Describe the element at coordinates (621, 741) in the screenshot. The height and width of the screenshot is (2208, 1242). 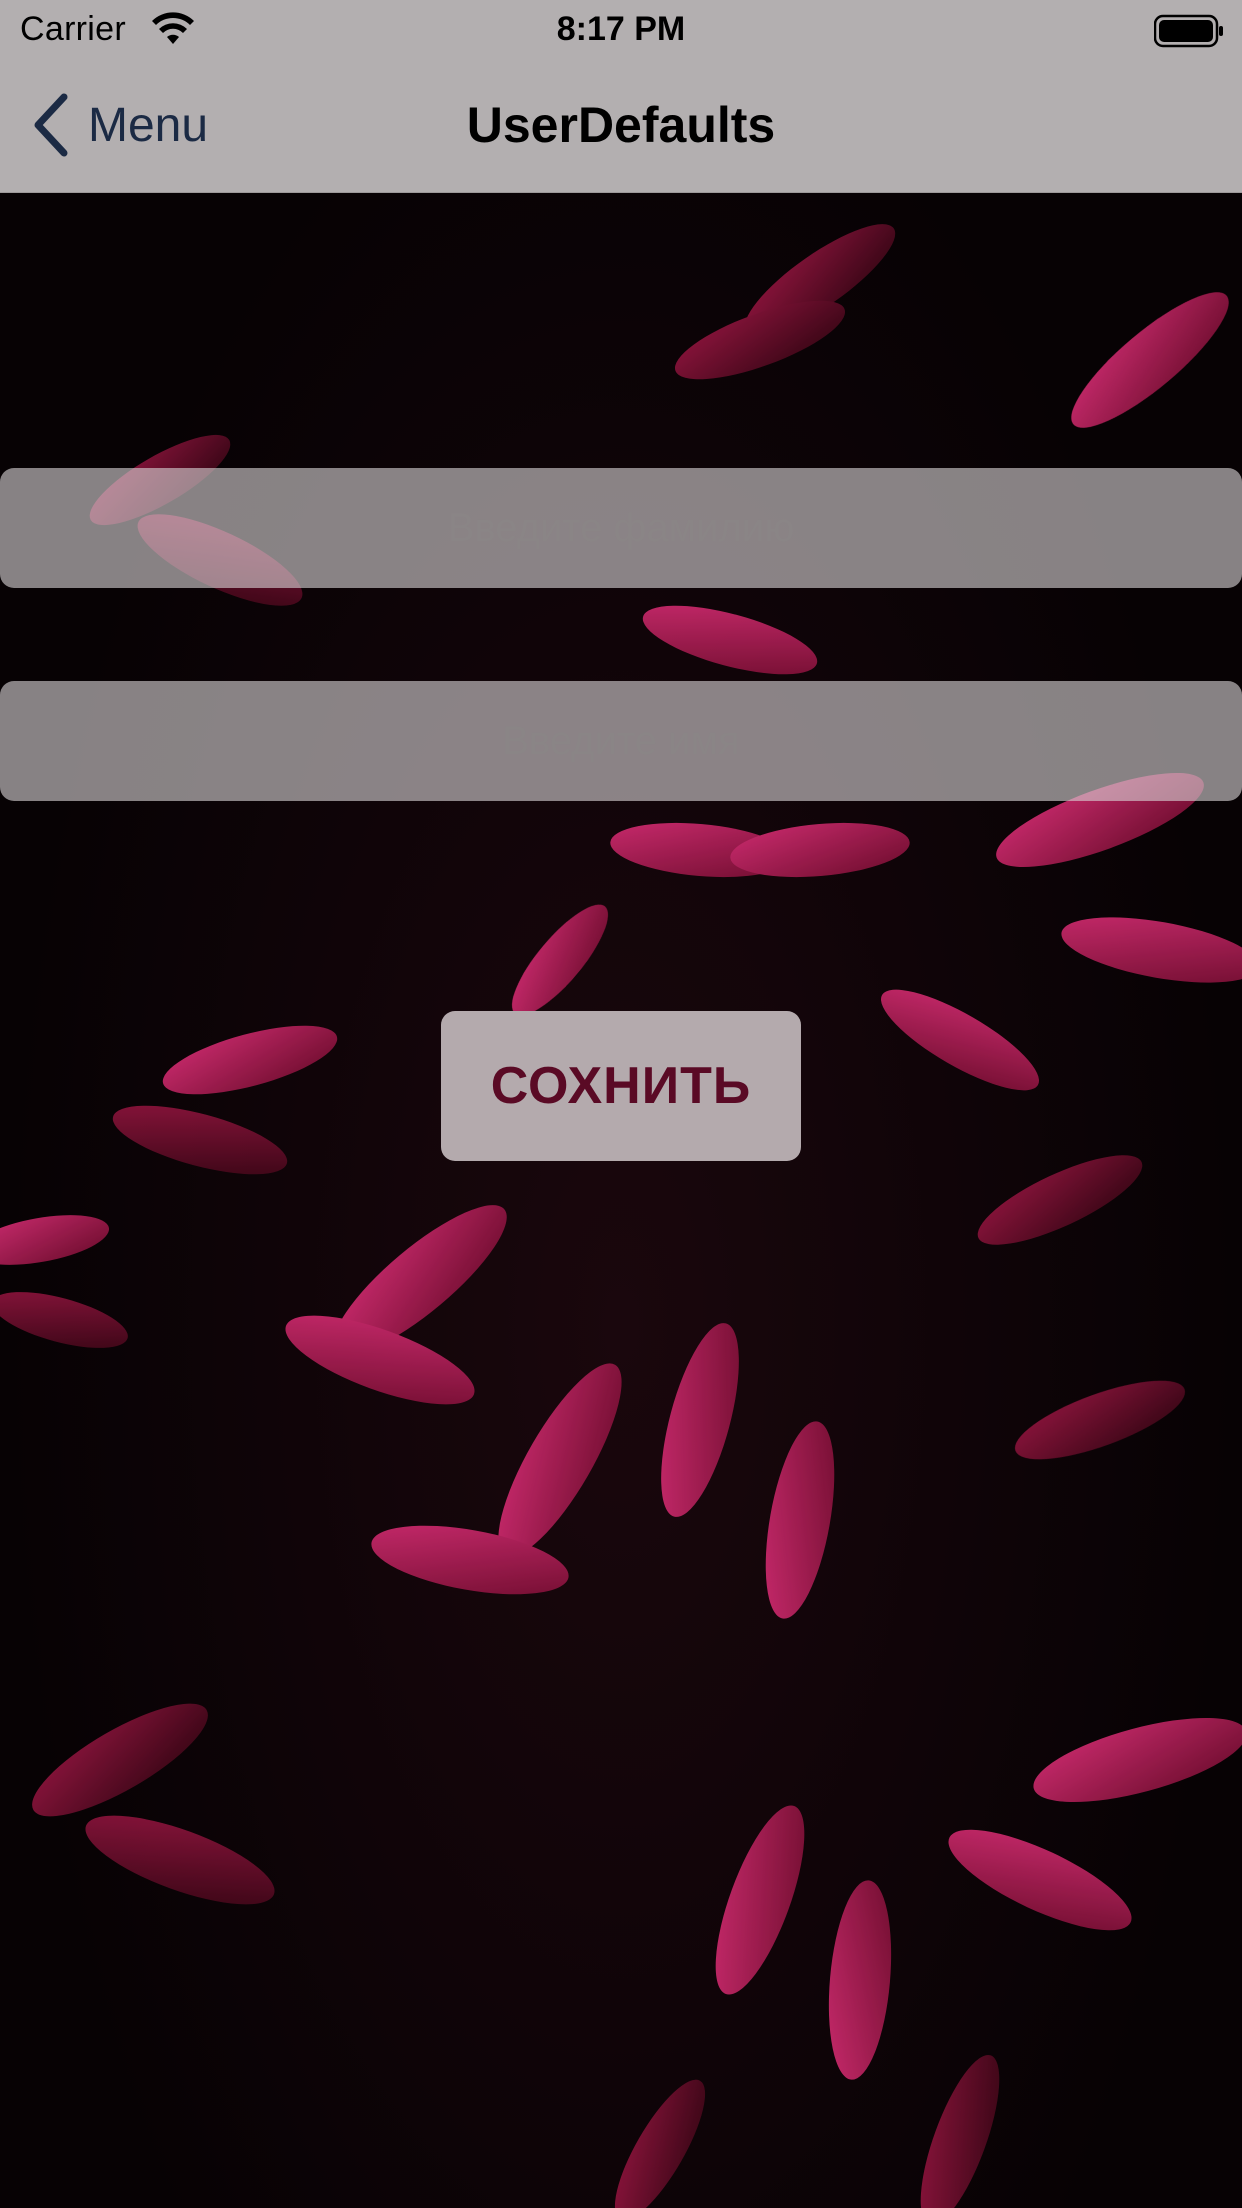
I see `first-name-input` at that location.